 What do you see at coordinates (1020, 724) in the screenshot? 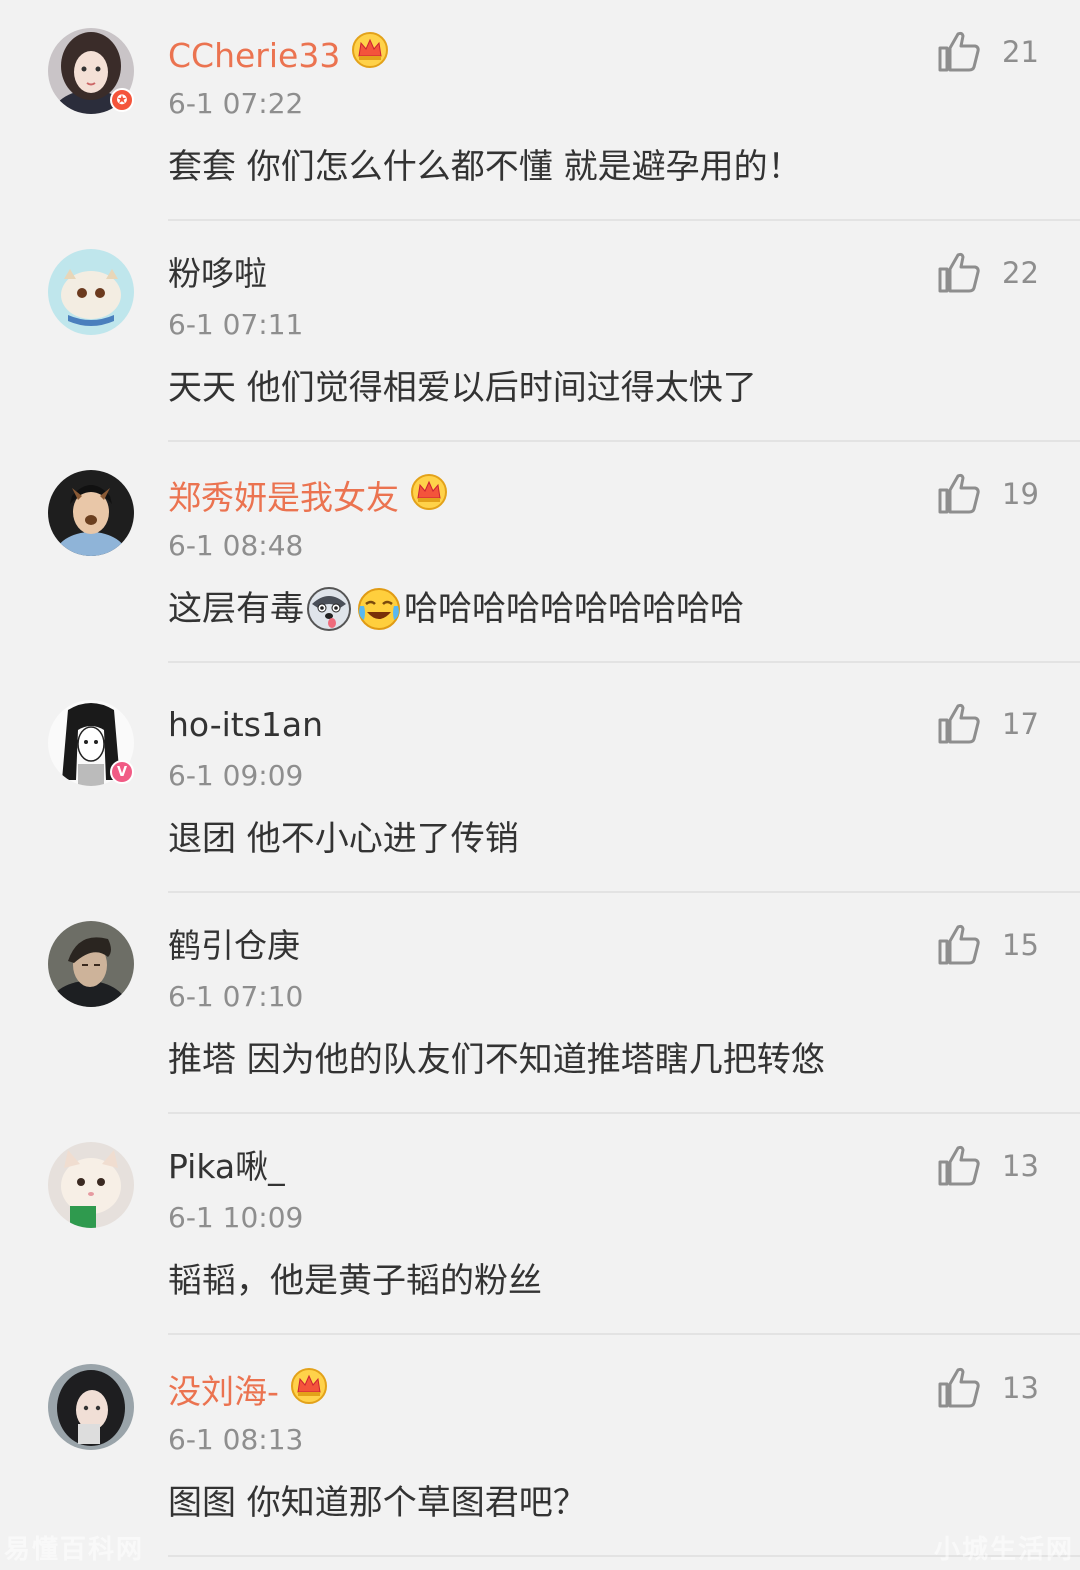
I see `like-count: 17` at bounding box center [1020, 724].